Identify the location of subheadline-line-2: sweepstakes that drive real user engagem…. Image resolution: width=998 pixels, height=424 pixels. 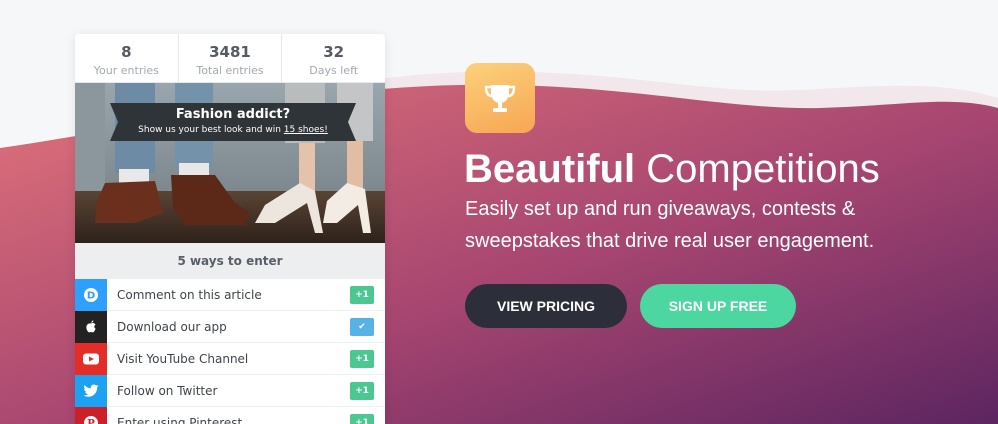
(670, 241).